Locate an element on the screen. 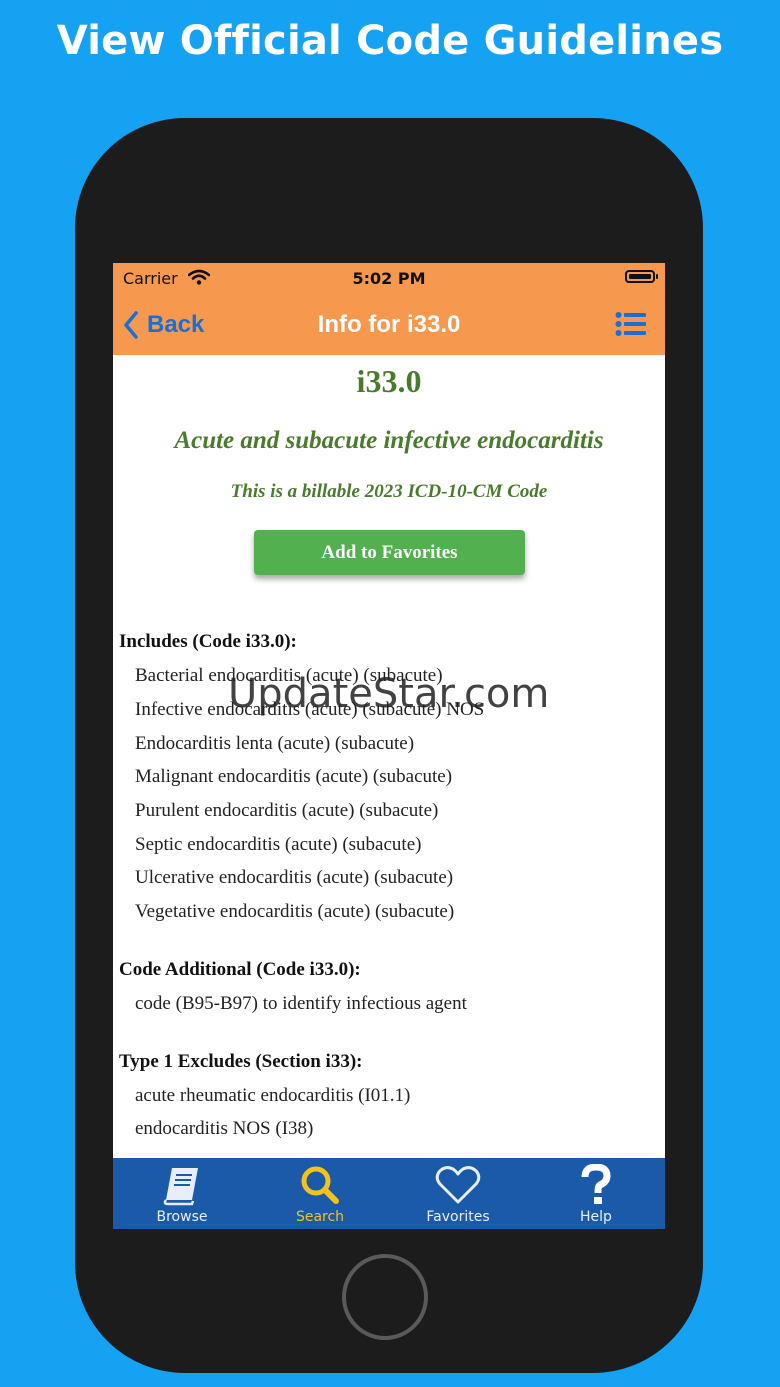  billable-note: This is a billable 2023 ICD-10-CM Code is located at coordinates (389, 491).